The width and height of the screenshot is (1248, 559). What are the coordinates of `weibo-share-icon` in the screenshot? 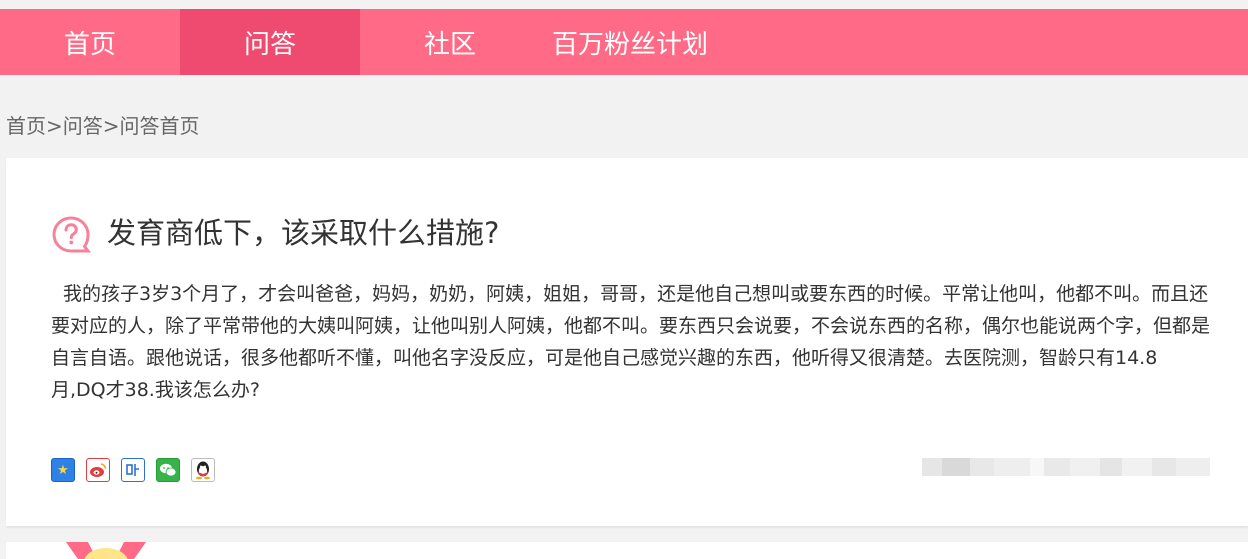 It's located at (98, 470).